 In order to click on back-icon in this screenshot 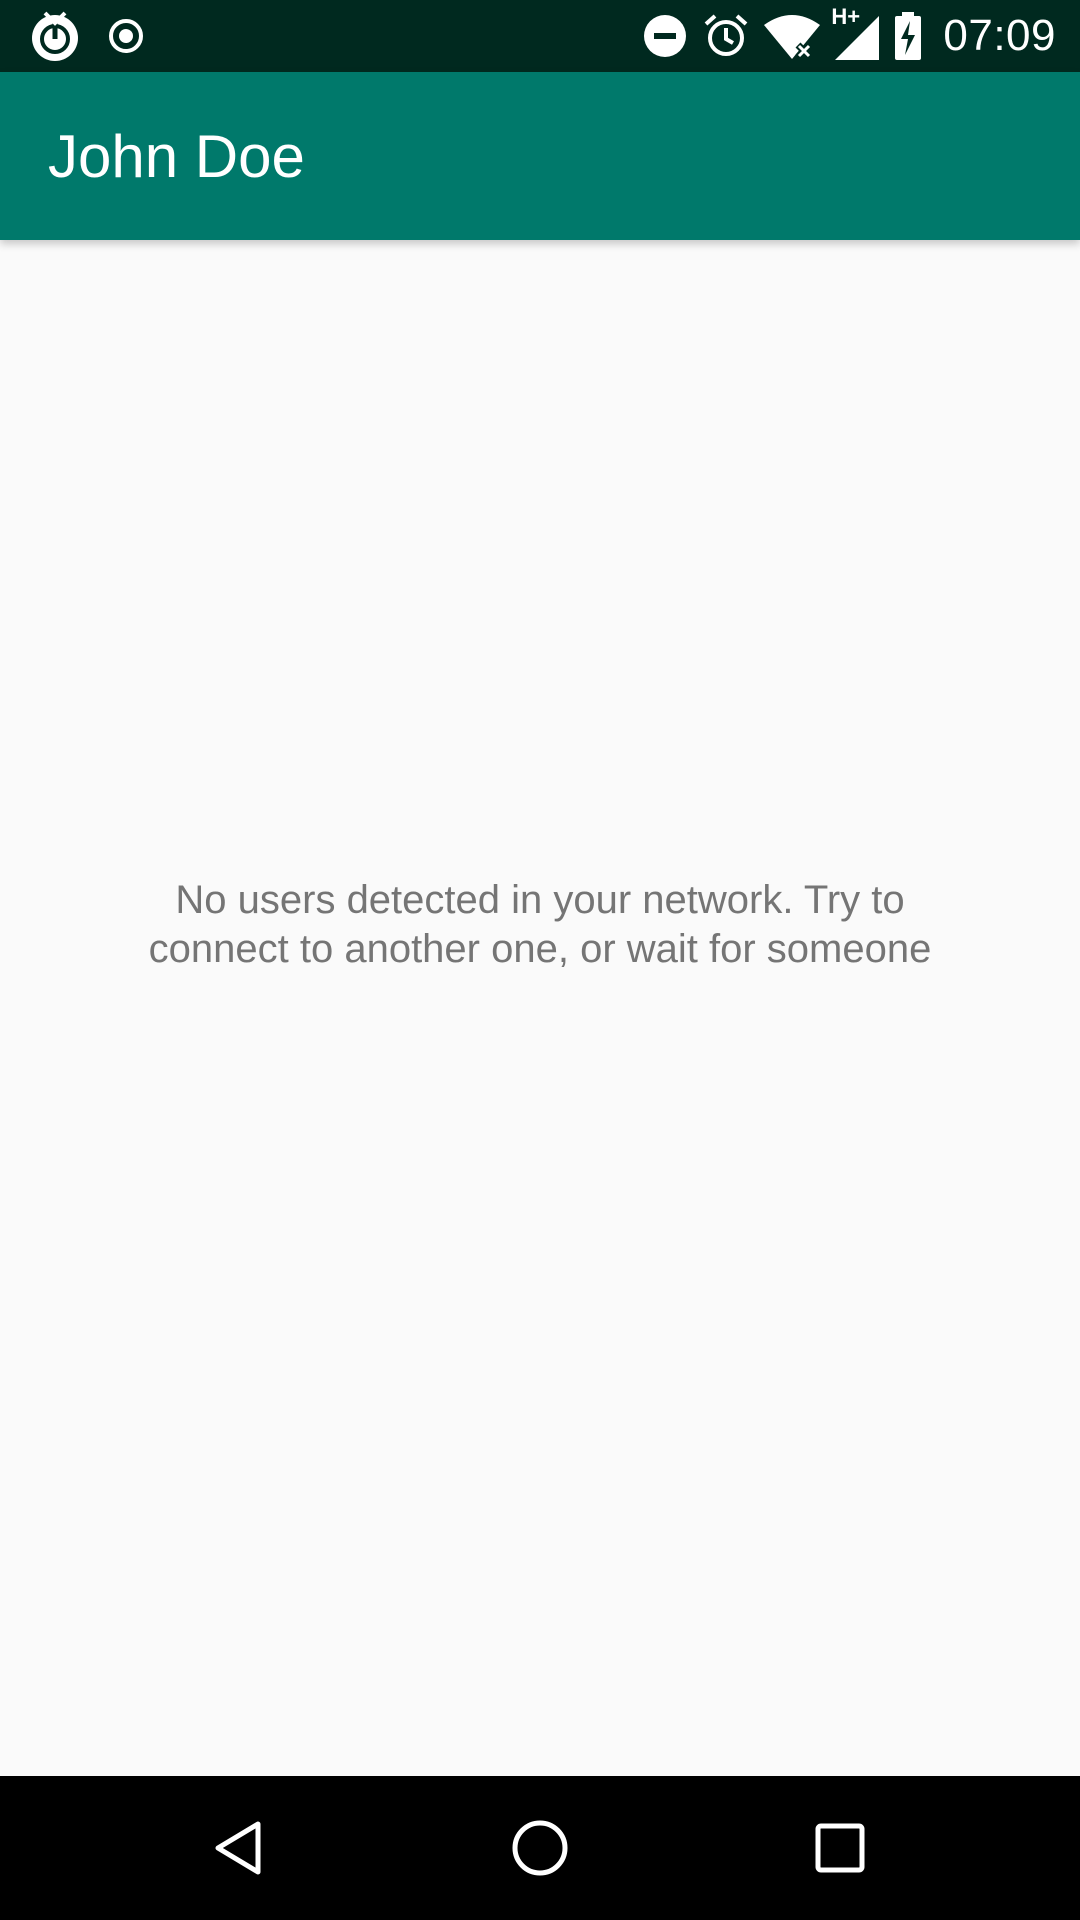, I will do `click(238, 1848)`.